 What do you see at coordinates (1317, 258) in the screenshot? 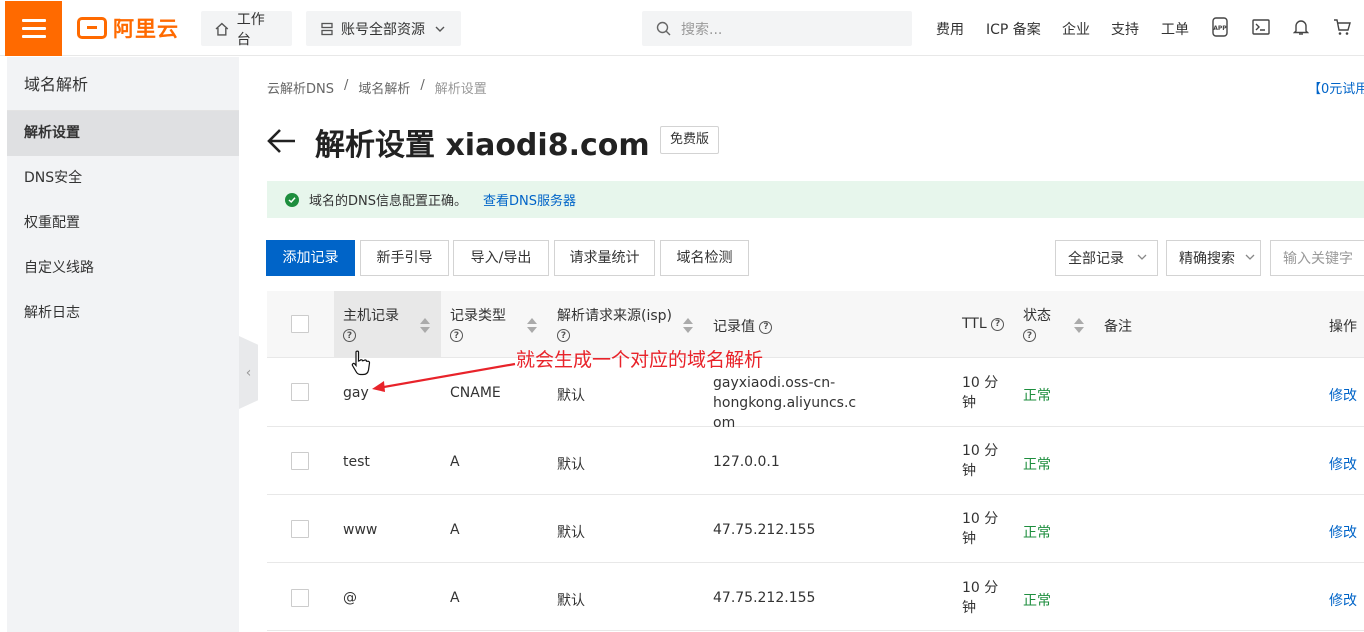
I see `keyword-input: 输入关键字` at bounding box center [1317, 258].